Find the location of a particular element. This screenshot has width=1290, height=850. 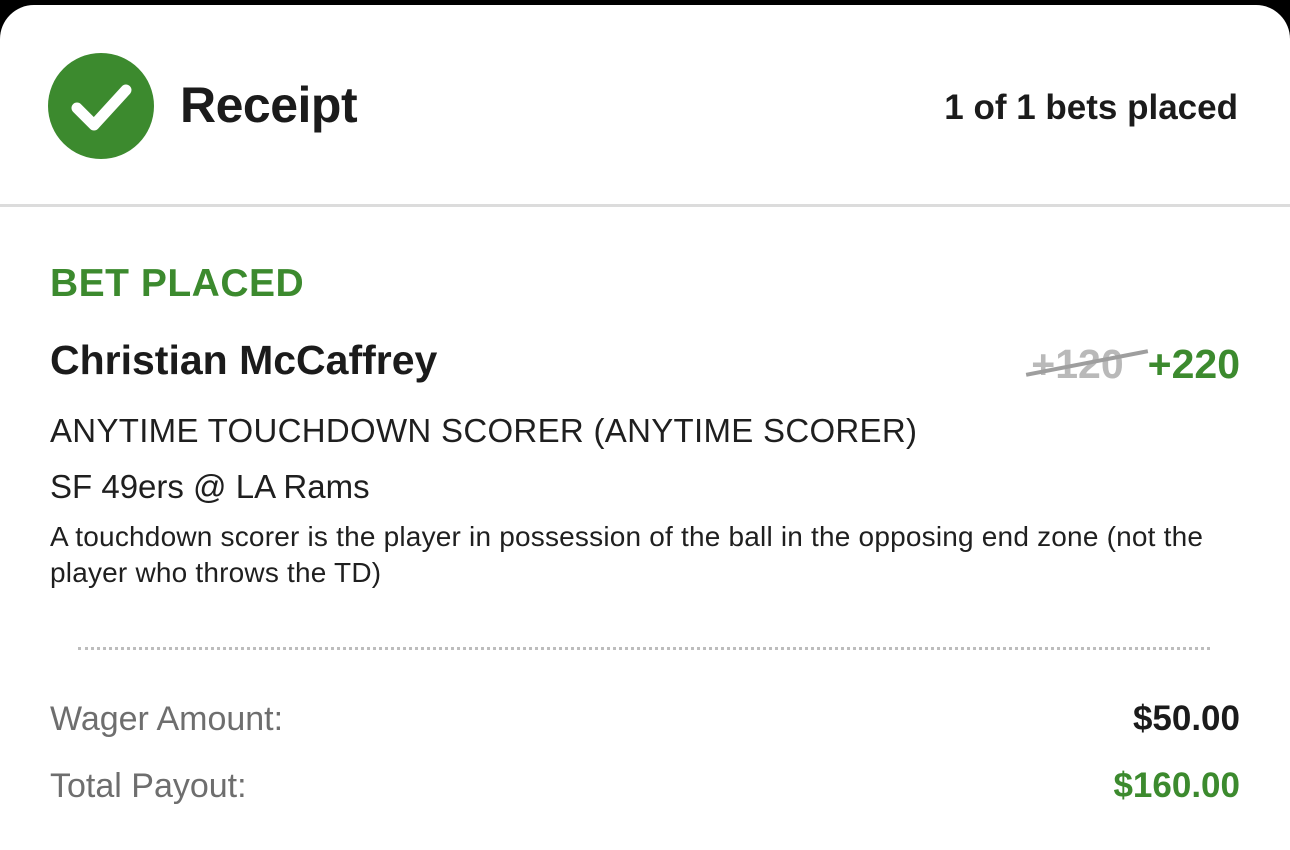

wager-amount-label: Wager Amount: is located at coordinates (167, 719).